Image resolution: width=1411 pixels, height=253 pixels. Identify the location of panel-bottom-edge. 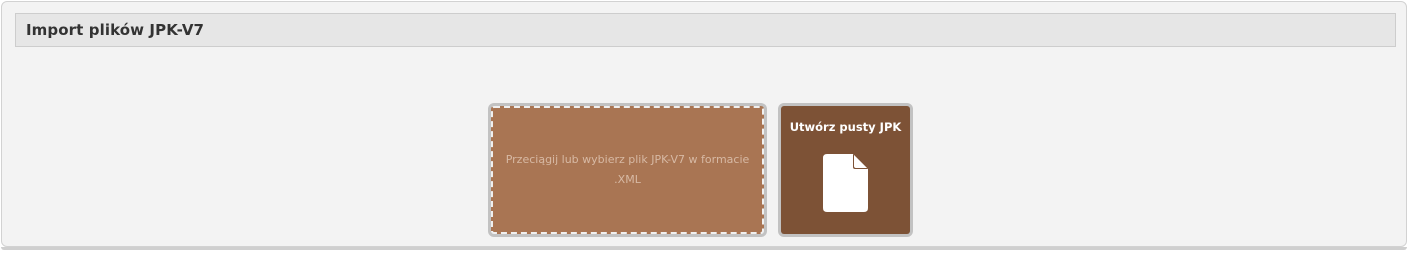
(704, 248).